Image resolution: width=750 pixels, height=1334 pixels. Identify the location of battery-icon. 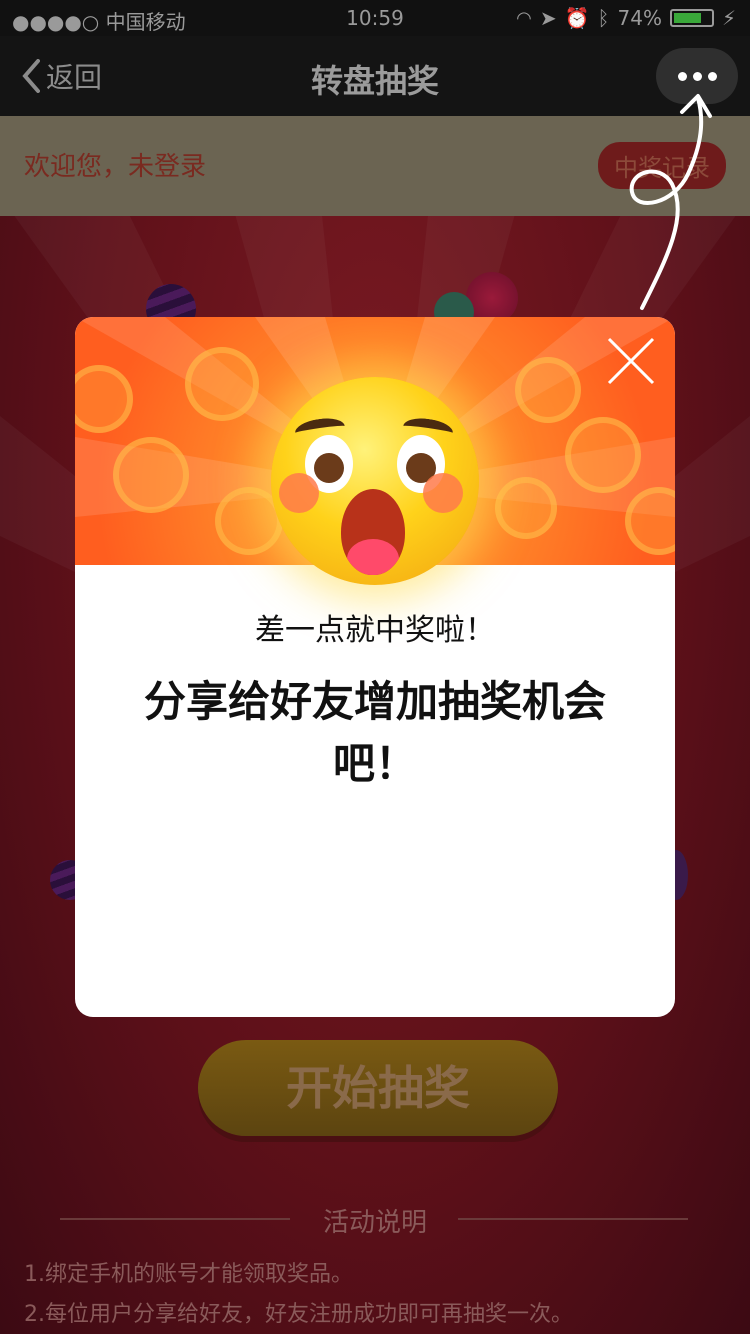
(691, 18).